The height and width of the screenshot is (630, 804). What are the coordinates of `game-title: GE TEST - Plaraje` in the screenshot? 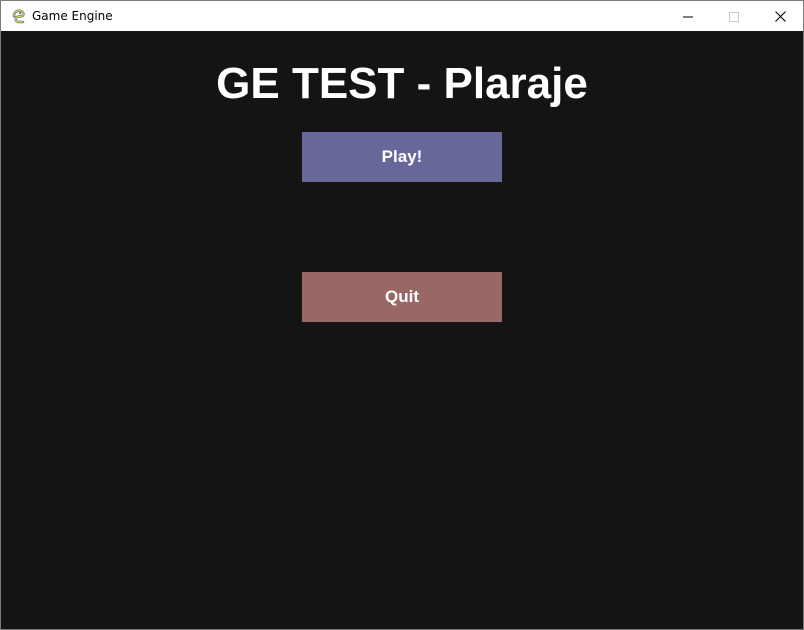 It's located at (402, 83).